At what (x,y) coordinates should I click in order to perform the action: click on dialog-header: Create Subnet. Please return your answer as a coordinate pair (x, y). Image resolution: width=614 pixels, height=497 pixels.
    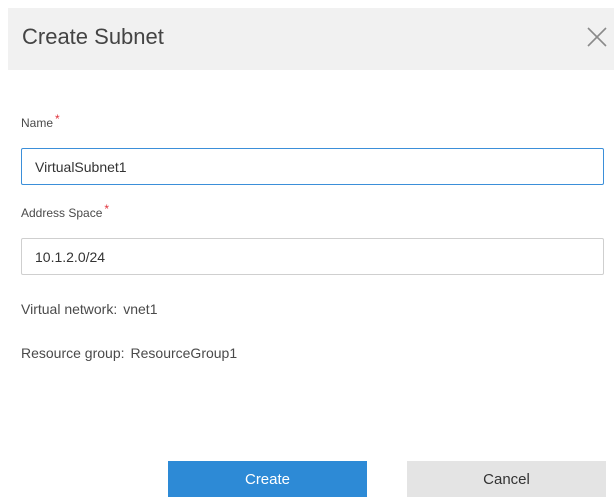
    Looking at the image, I should click on (311, 39).